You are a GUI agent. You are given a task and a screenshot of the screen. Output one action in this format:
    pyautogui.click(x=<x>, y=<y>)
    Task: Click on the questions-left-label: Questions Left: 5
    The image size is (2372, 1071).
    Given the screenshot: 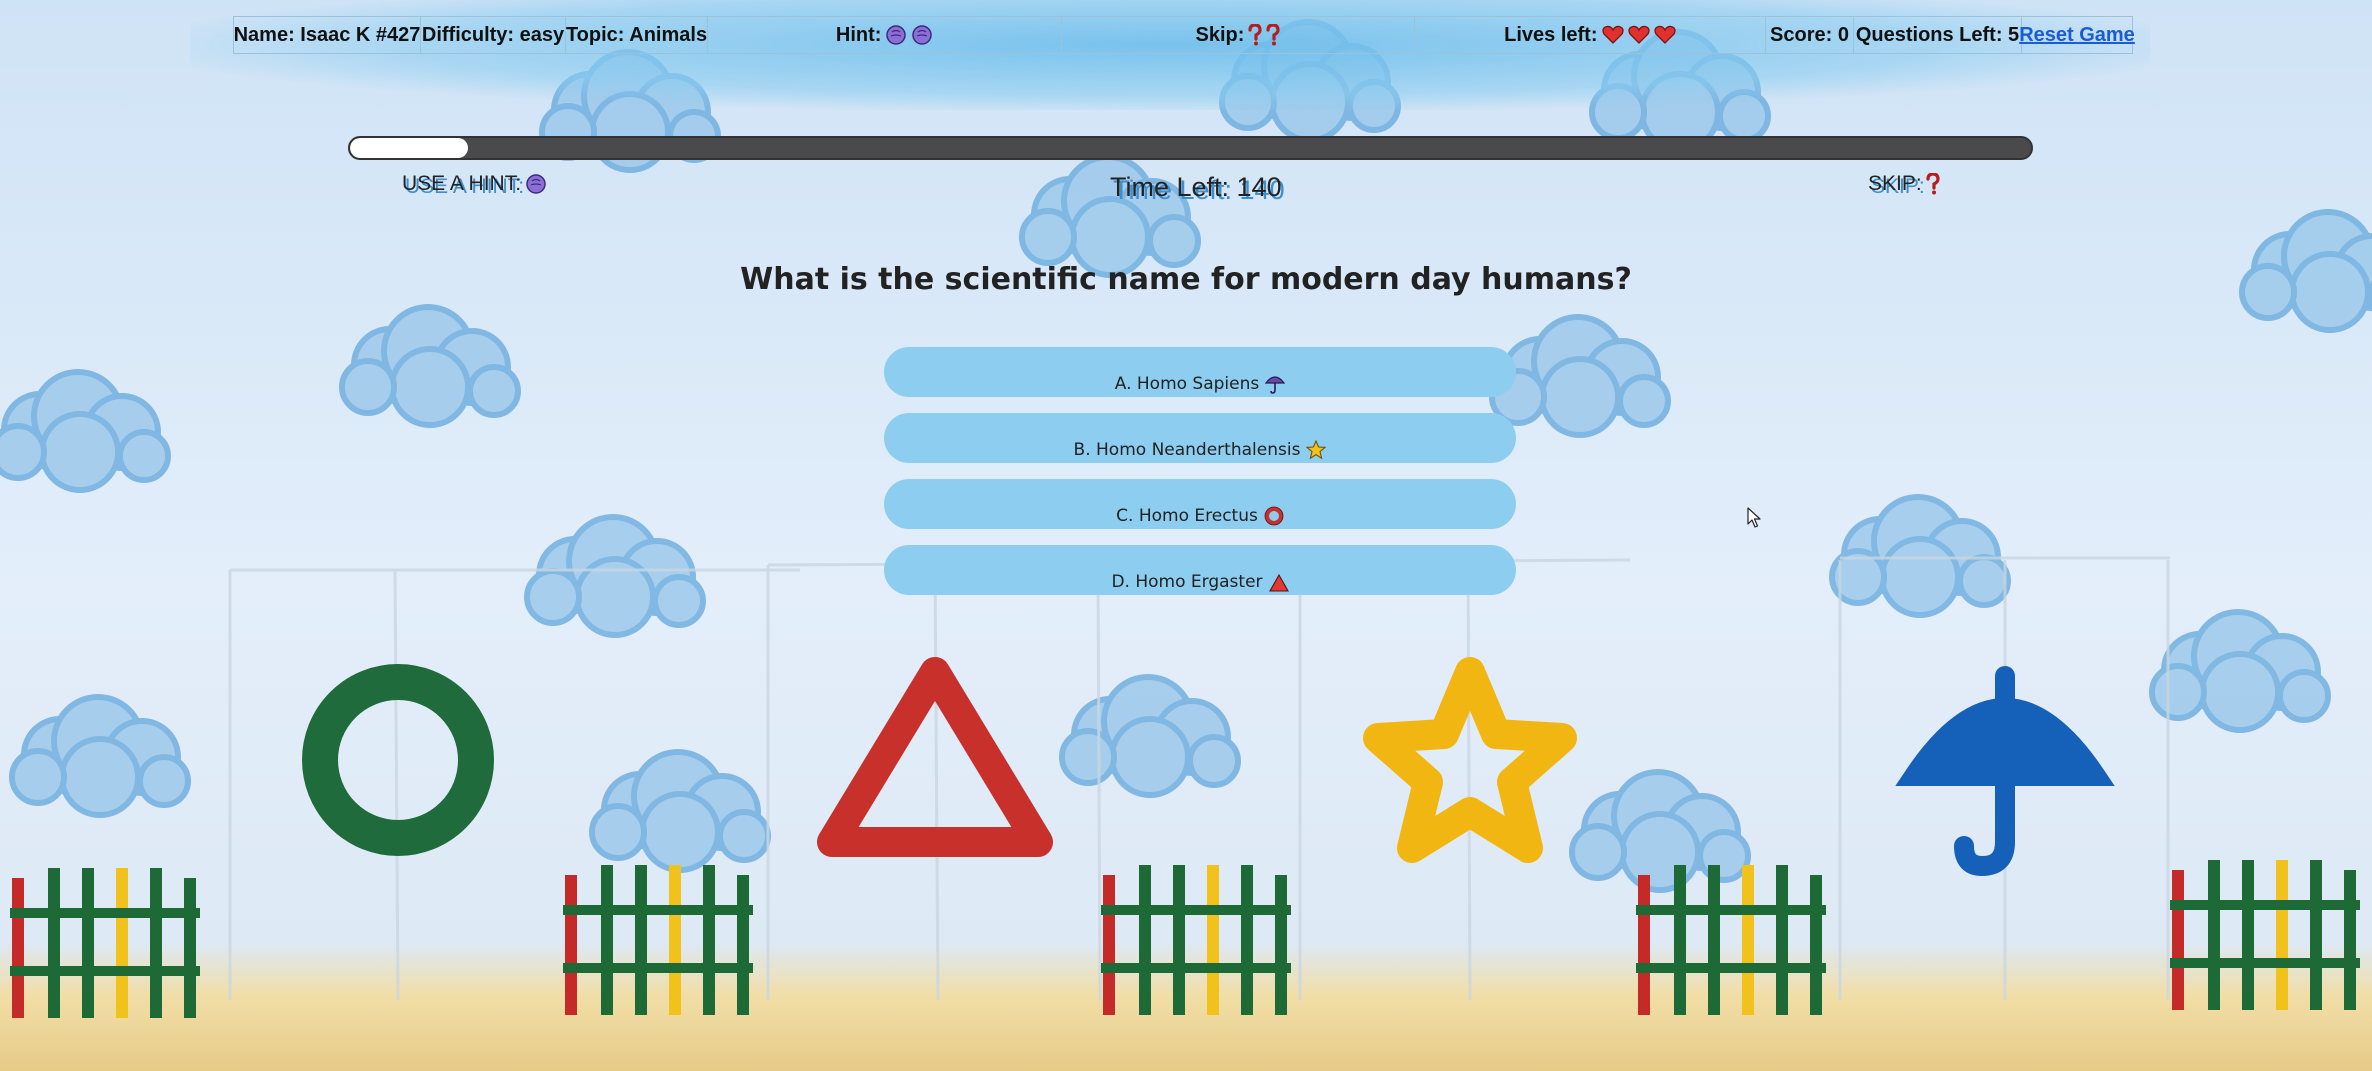 What is the action you would take?
    pyautogui.click(x=1938, y=35)
    